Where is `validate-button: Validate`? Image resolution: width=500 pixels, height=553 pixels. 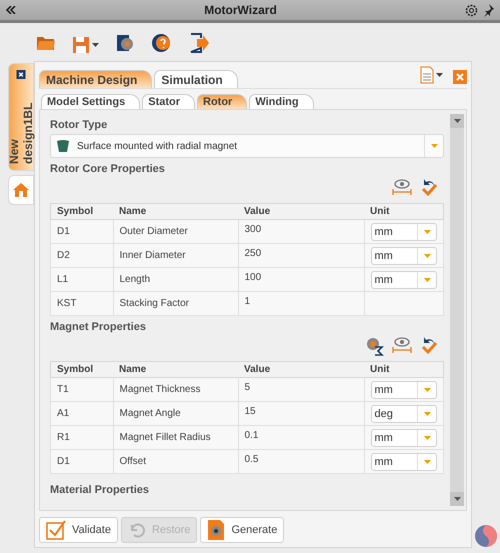
validate-button: Validate is located at coordinates (78, 530).